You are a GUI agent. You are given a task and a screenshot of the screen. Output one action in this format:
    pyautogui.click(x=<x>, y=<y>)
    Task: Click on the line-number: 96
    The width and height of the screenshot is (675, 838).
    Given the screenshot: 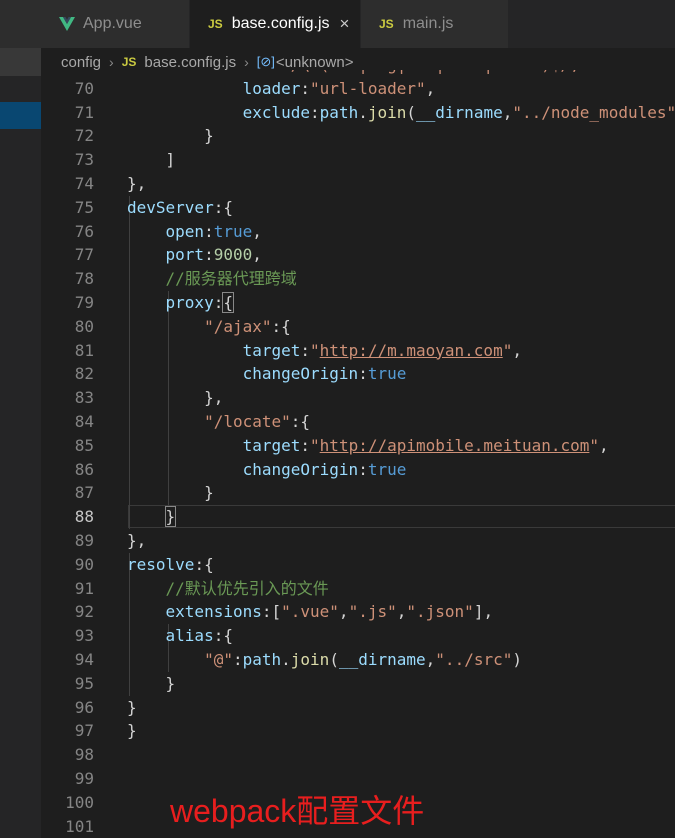 What is the action you would take?
    pyautogui.click(x=84, y=707)
    